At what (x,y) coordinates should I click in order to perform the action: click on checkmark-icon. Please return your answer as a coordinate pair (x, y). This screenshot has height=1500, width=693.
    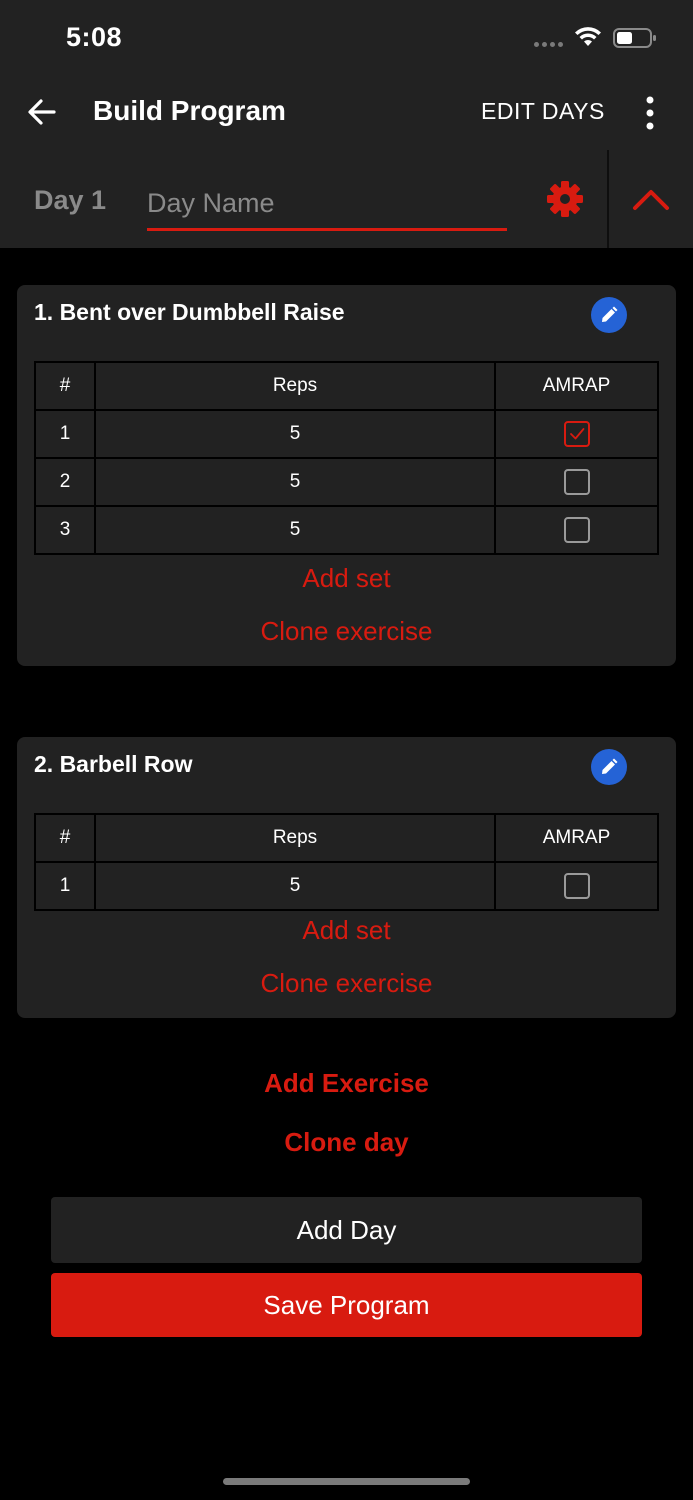
    Looking at the image, I should click on (576, 434).